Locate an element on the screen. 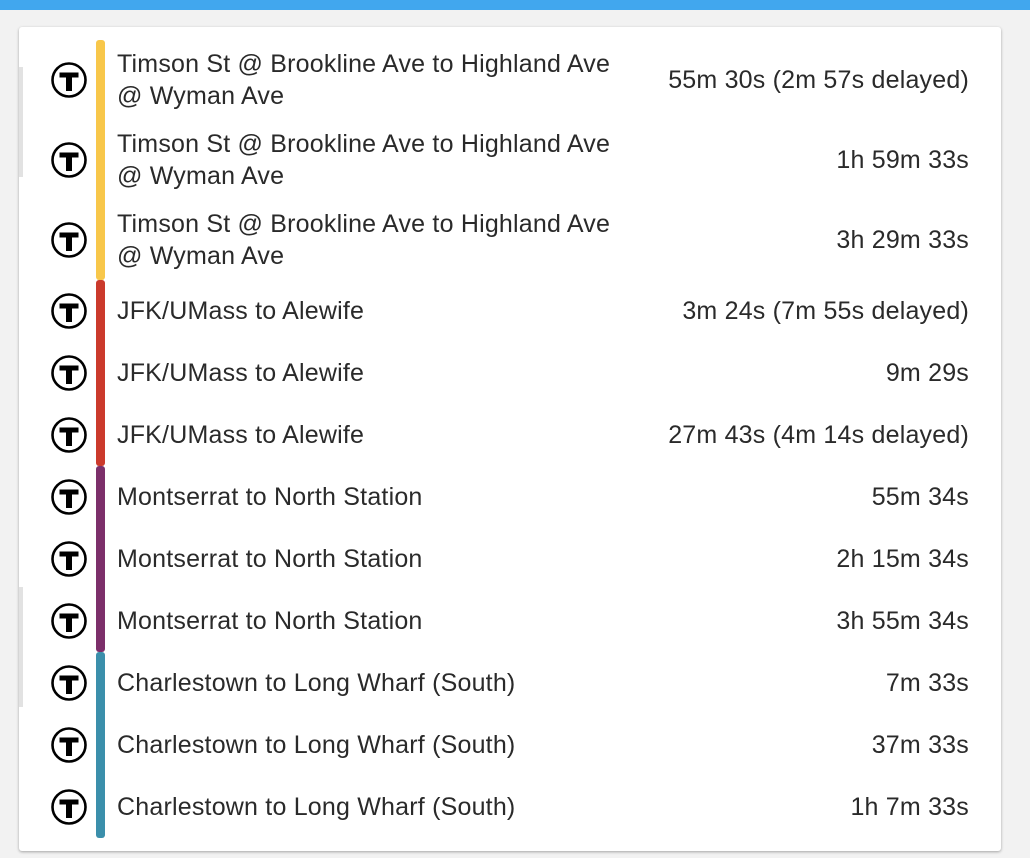  arrival-time: 3h 55m 34s is located at coordinates (902, 621).